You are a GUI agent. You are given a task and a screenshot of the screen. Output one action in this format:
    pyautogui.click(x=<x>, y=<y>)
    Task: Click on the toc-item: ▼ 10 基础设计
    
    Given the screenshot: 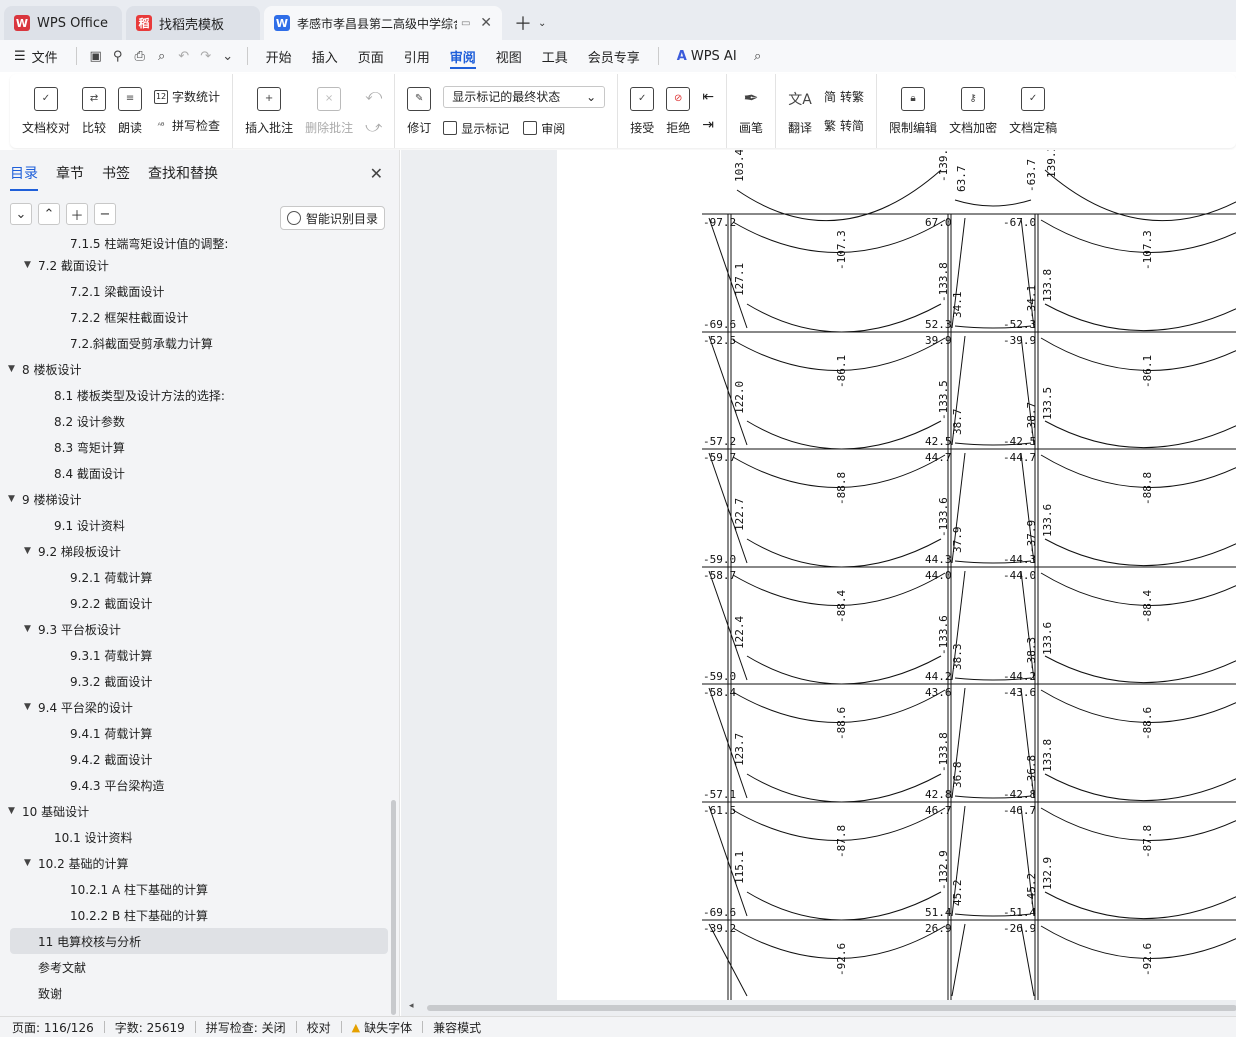 What is the action you would take?
    pyautogui.click(x=200, y=811)
    